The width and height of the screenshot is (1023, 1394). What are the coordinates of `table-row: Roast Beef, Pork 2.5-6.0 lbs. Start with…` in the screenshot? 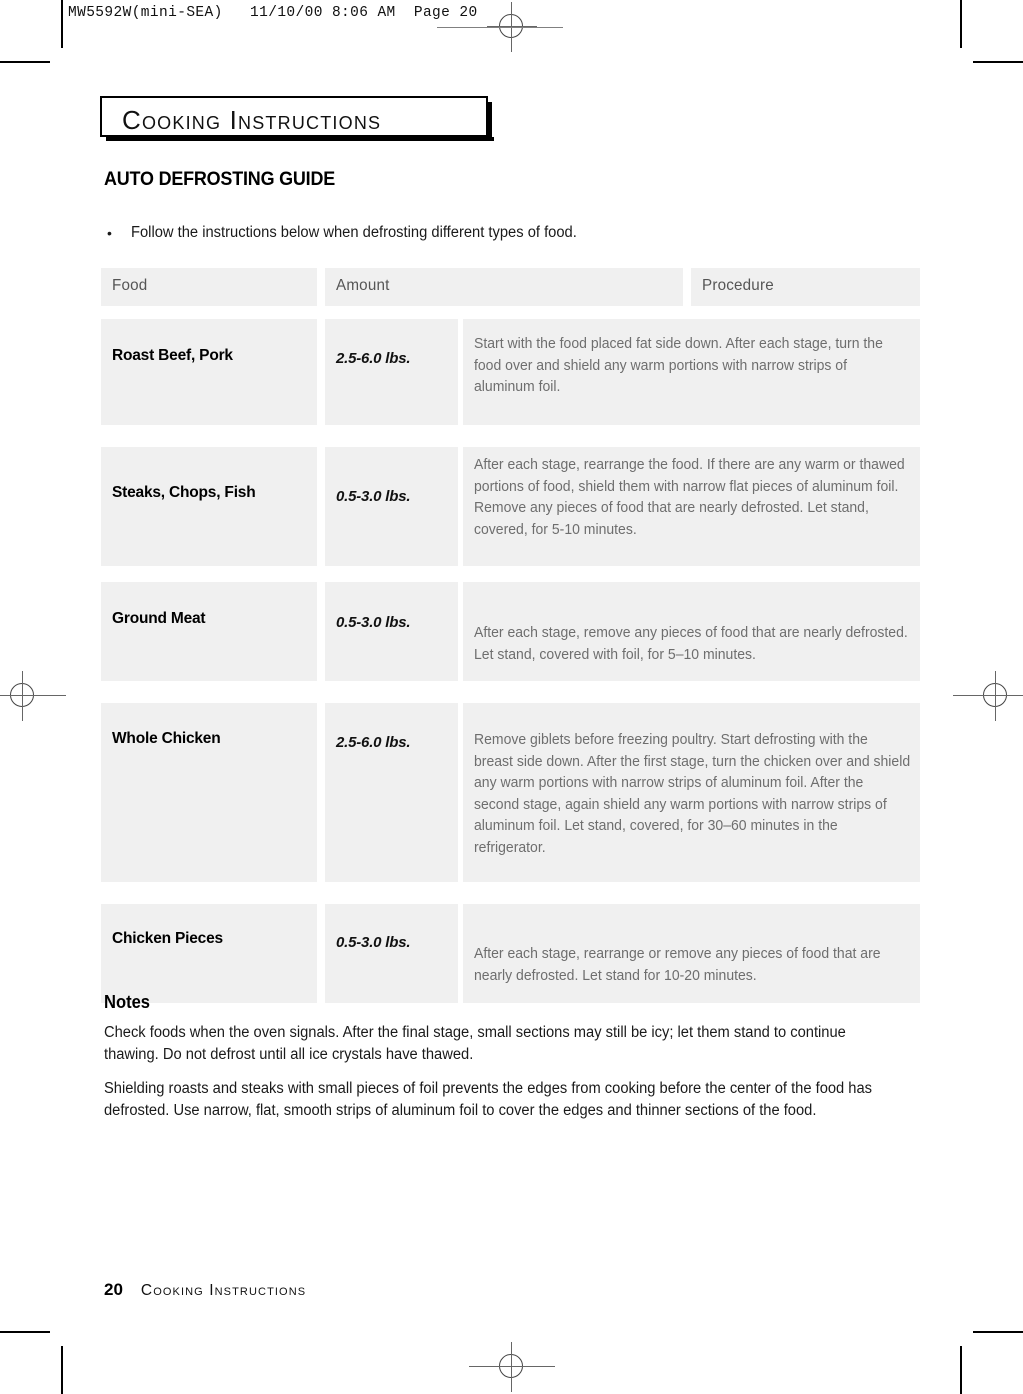 It's located at (510, 379).